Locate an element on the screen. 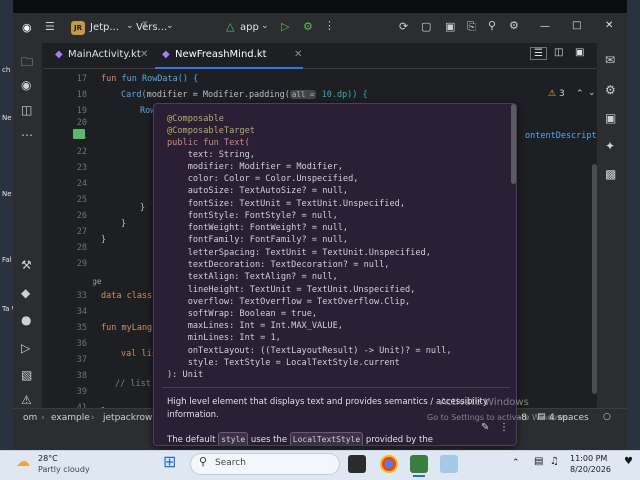  doc-line: color: Color = Color.Unspecified, is located at coordinates (263, 179).